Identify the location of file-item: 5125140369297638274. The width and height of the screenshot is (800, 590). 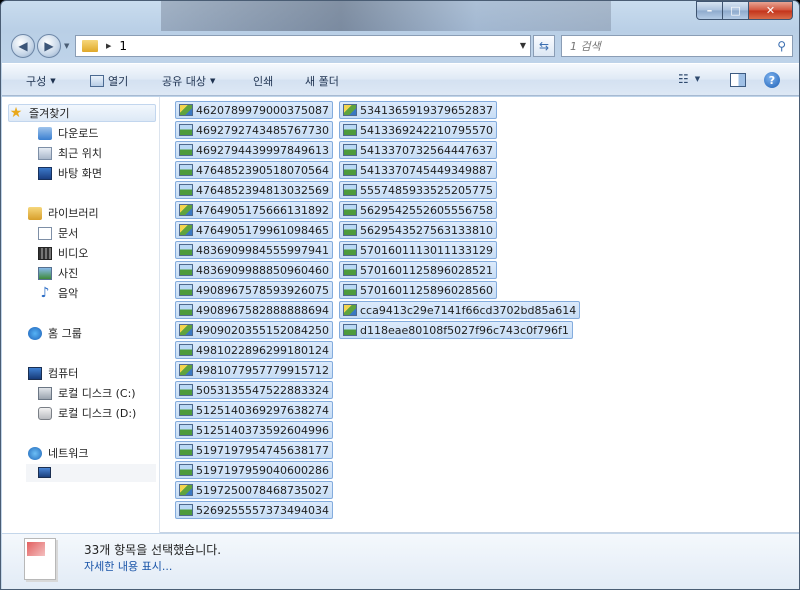
(254, 410).